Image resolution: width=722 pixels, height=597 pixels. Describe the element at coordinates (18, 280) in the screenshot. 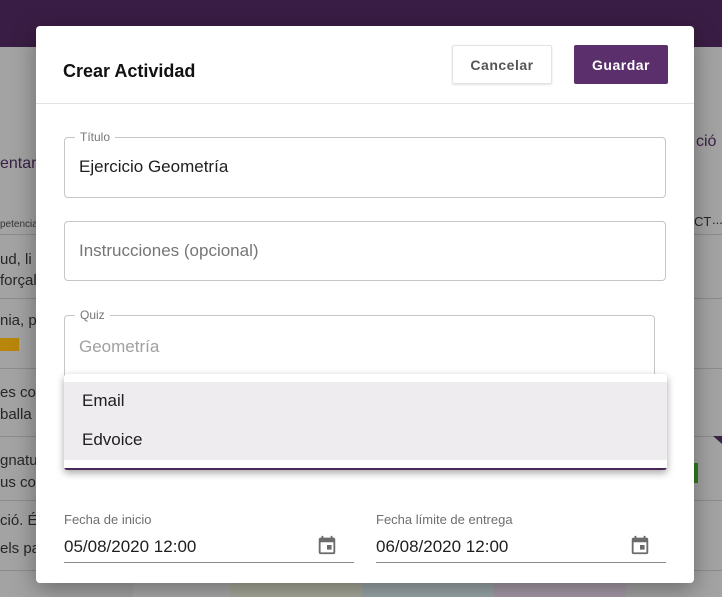

I see `bg-row-text: forçal` at that location.